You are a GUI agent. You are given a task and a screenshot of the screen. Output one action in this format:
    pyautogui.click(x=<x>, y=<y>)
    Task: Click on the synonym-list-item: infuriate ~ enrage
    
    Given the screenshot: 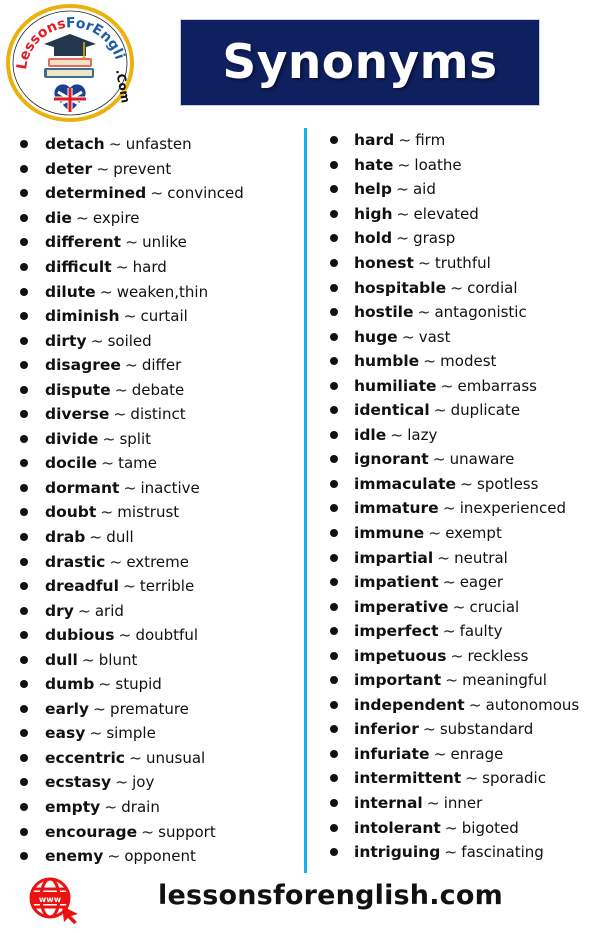 What is the action you would take?
    pyautogui.click(x=450, y=754)
    